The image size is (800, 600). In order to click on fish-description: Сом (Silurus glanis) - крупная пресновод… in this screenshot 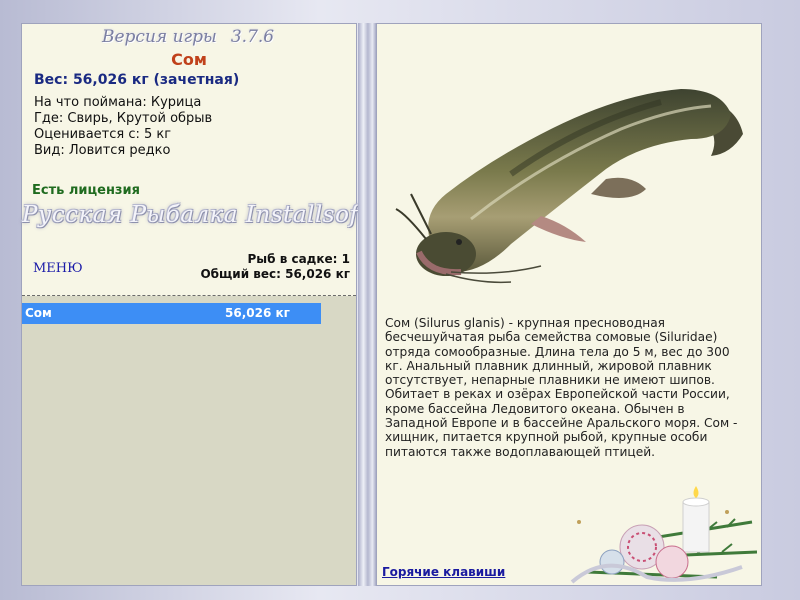, I will do `click(561, 387)`.